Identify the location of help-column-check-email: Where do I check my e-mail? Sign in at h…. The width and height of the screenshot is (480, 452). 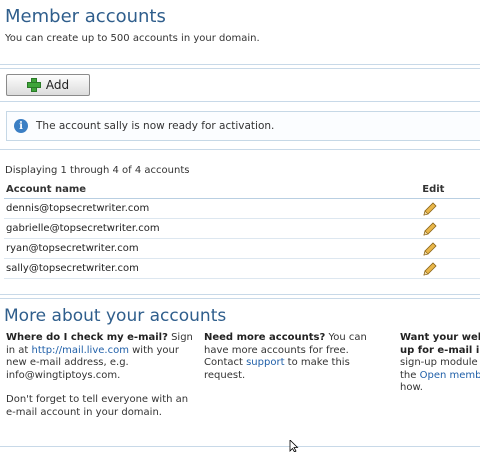
(101, 381).